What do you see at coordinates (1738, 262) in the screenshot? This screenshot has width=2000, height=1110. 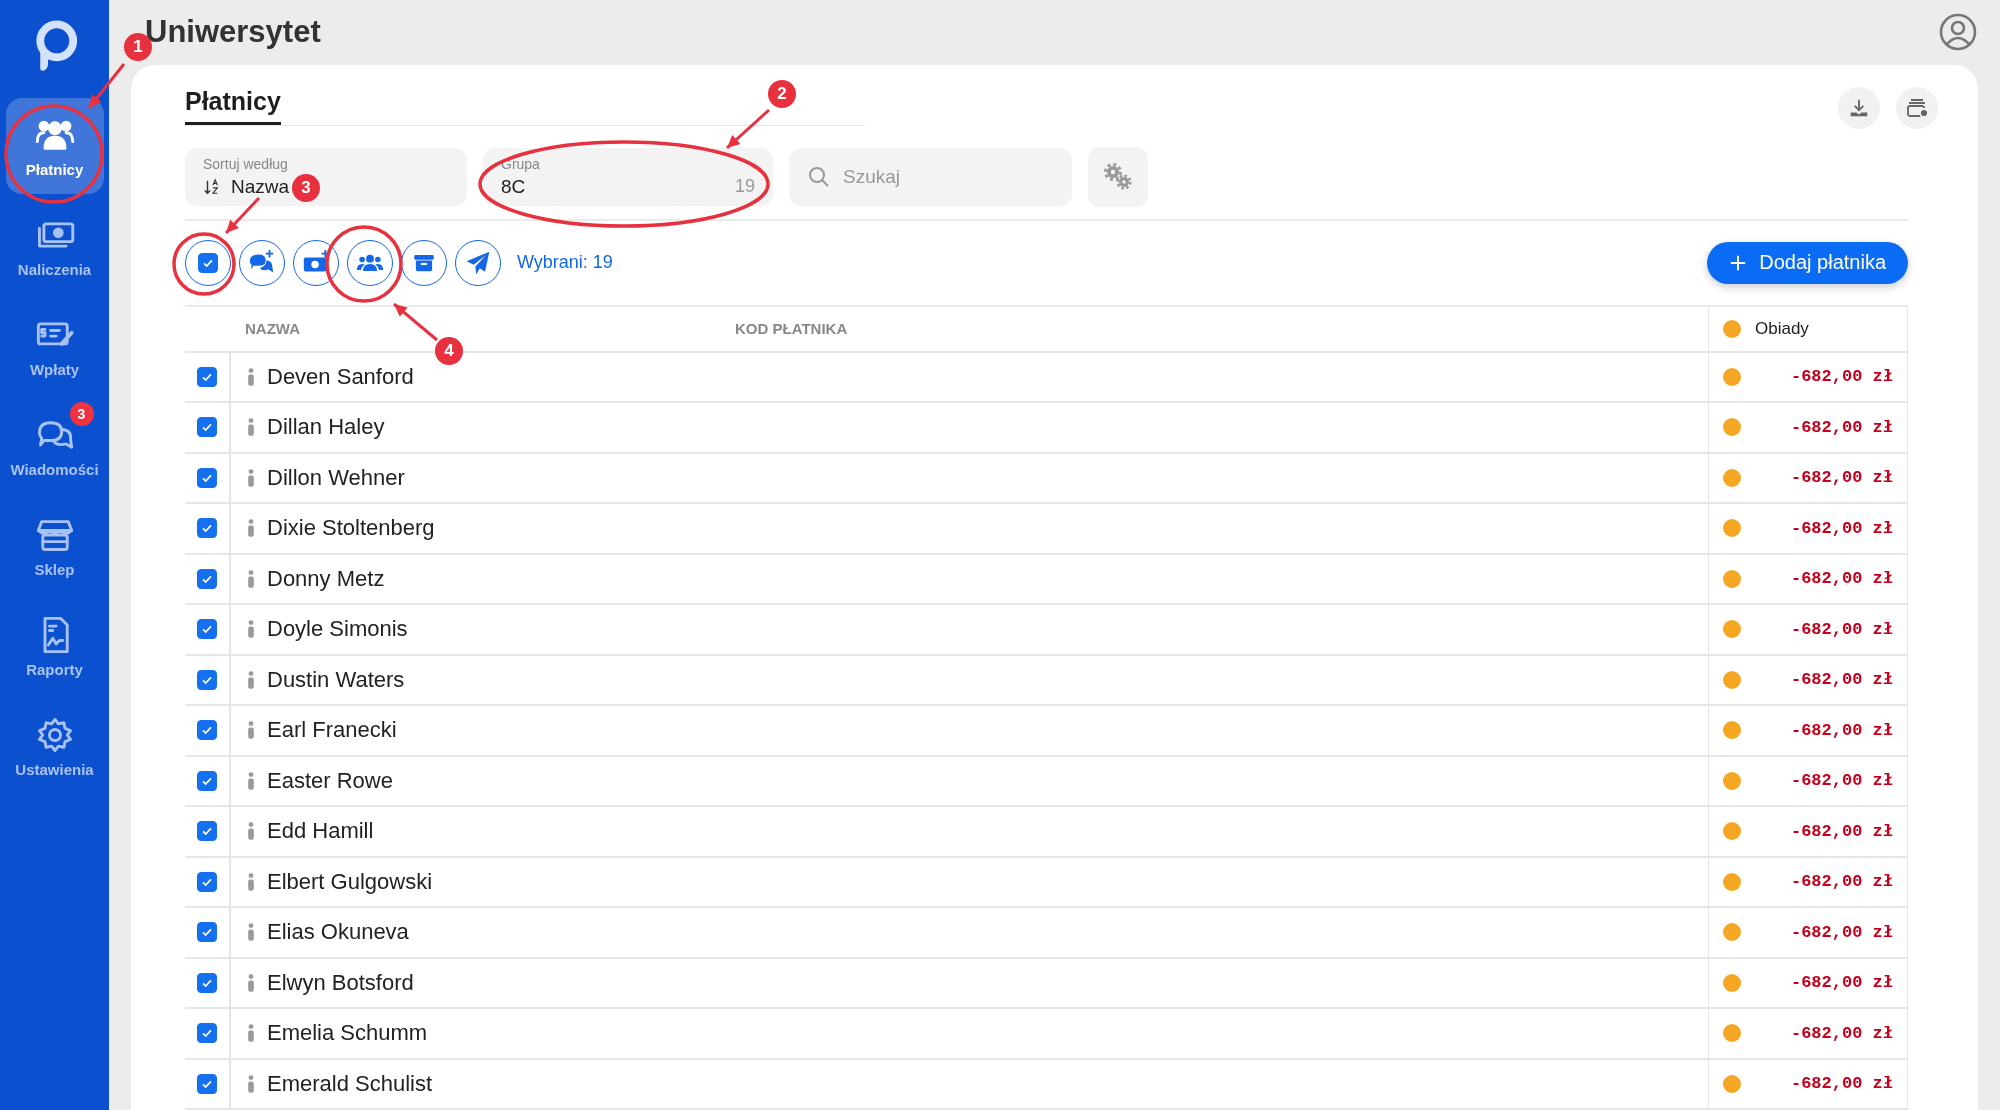 I see `plus-icon` at bounding box center [1738, 262].